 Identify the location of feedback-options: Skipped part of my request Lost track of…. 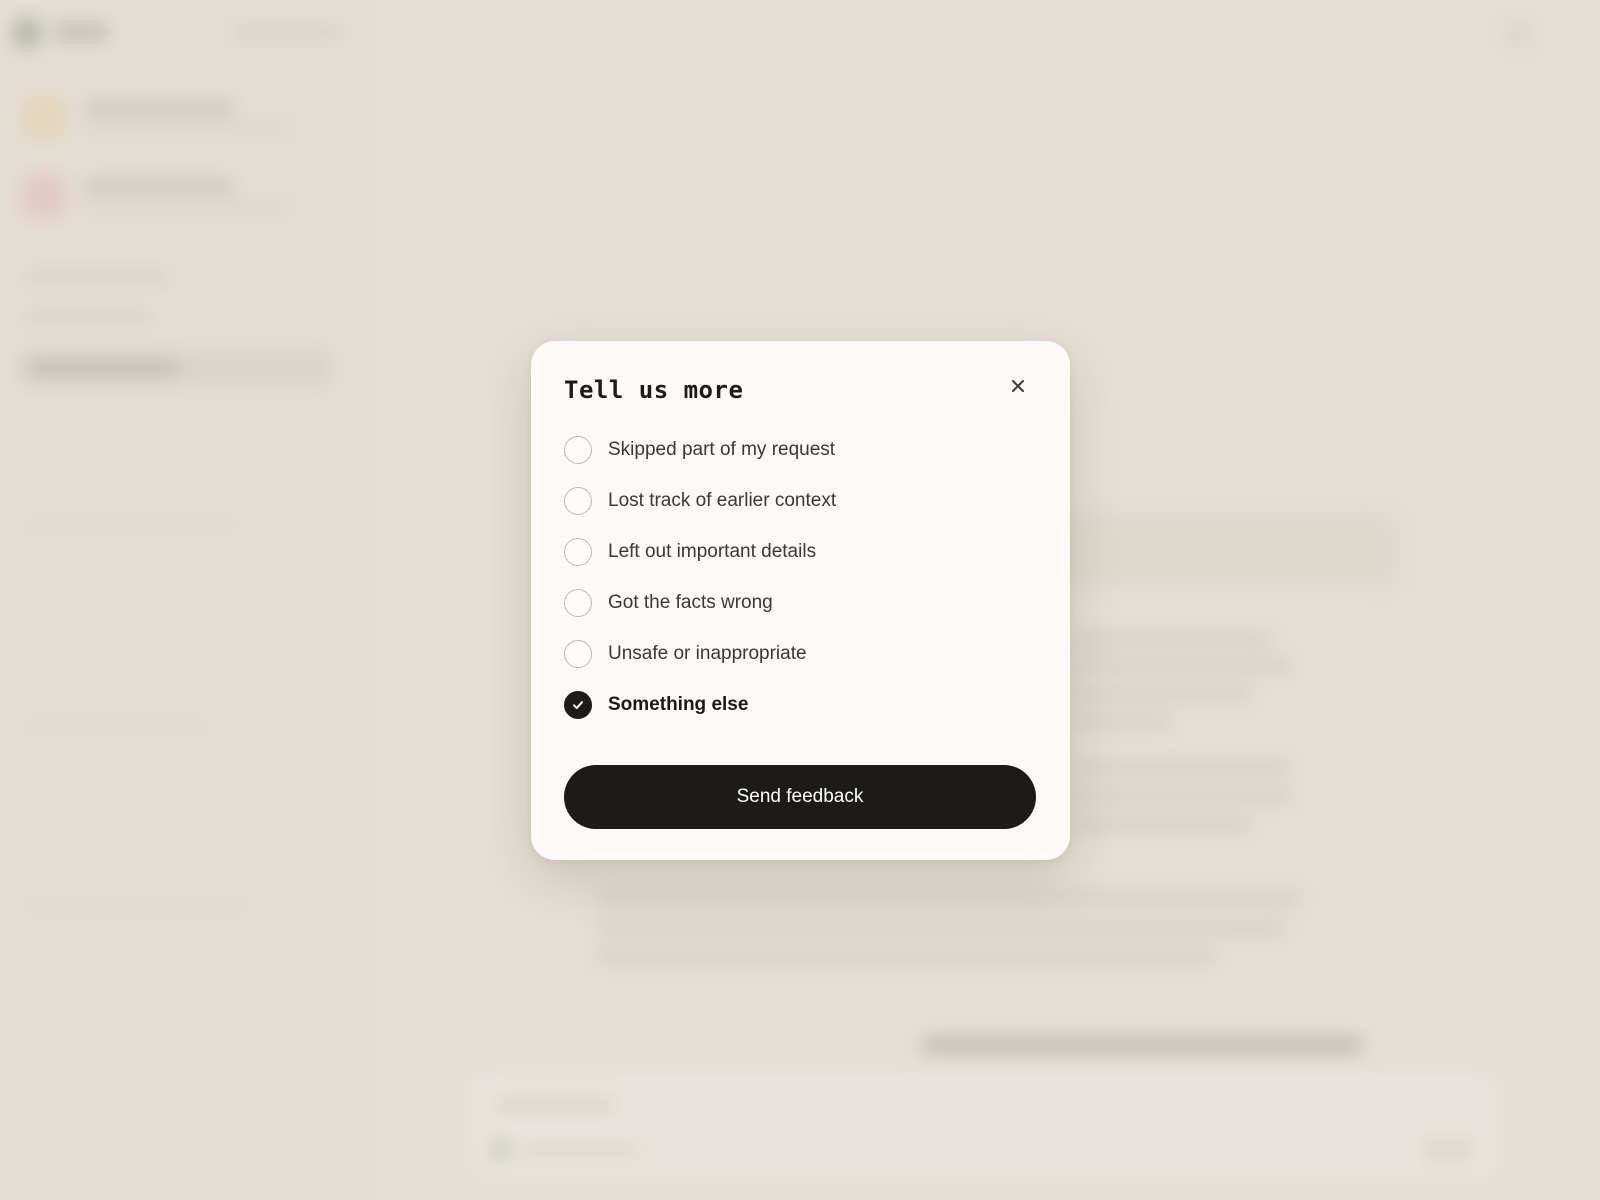
(799, 577).